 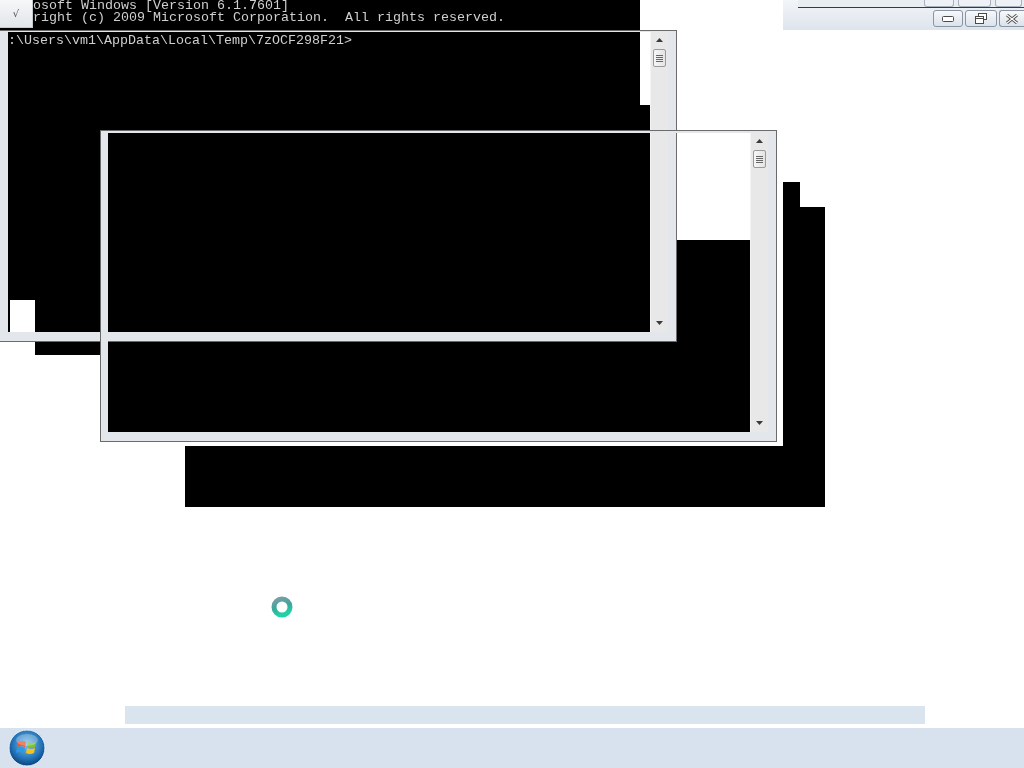 I want to click on busy-spinner-icon, so click(x=282, y=607).